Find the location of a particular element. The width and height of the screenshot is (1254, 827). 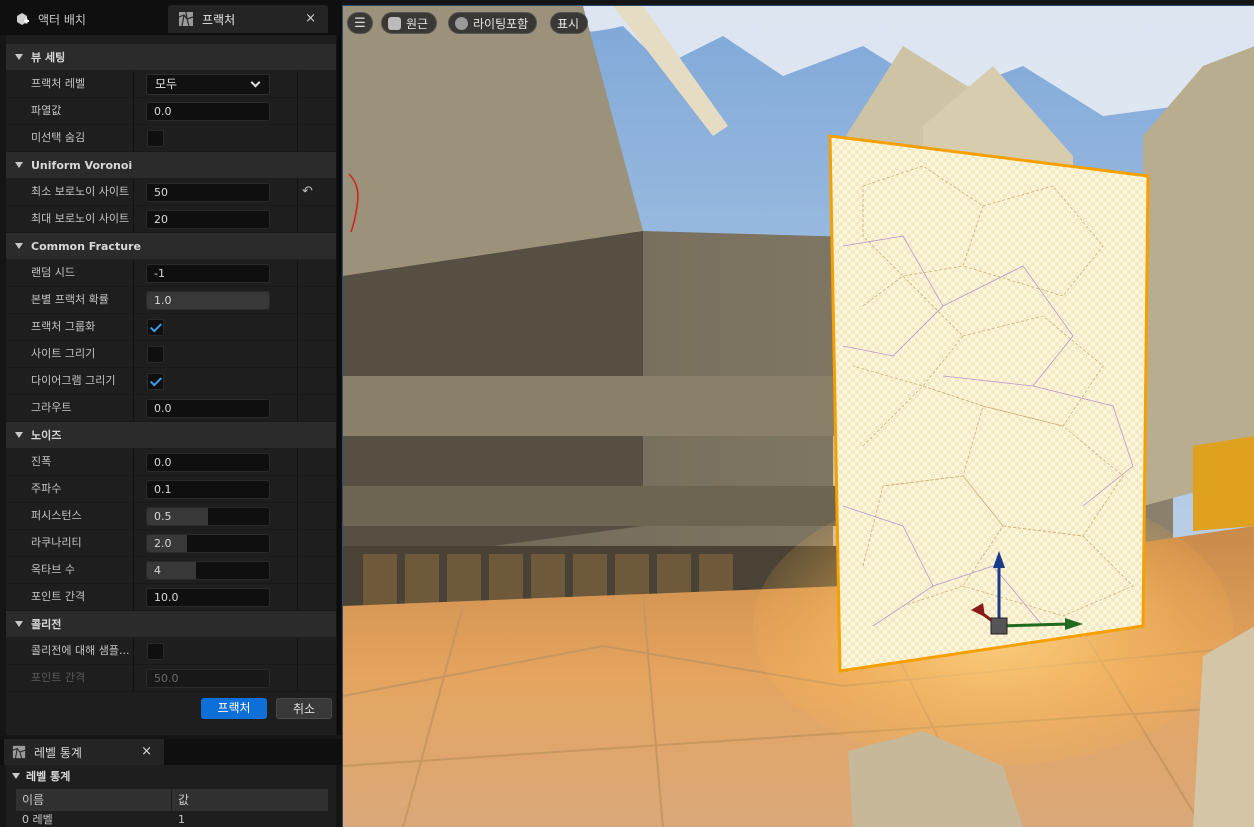

max-voronoi-sites-input: 20 is located at coordinates (208, 219).